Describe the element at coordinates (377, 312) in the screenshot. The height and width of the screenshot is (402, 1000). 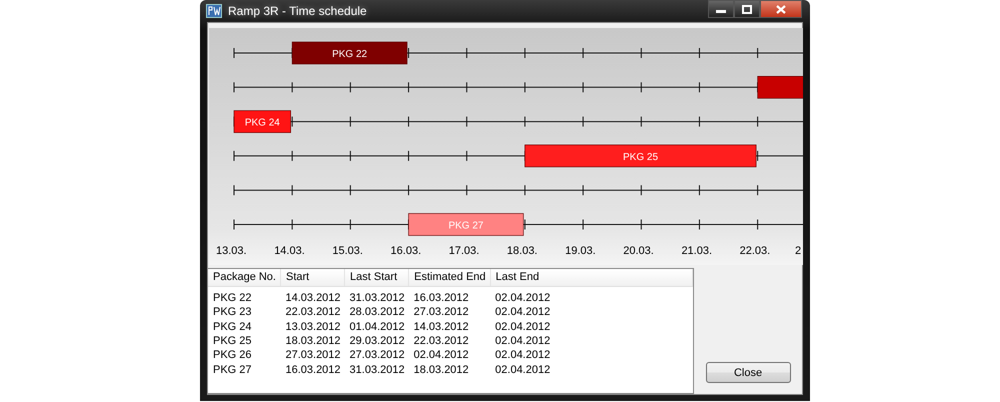
I see `table-cell-text: 28.03.2012` at that location.